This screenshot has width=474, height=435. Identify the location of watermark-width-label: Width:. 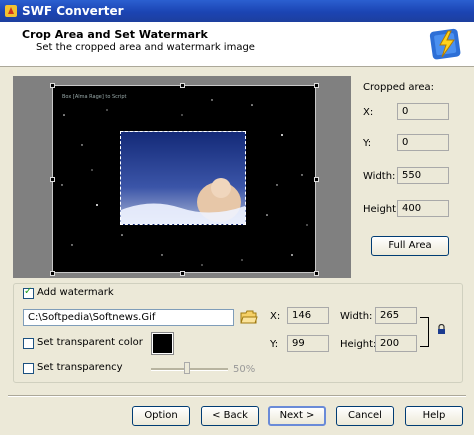
(356, 316).